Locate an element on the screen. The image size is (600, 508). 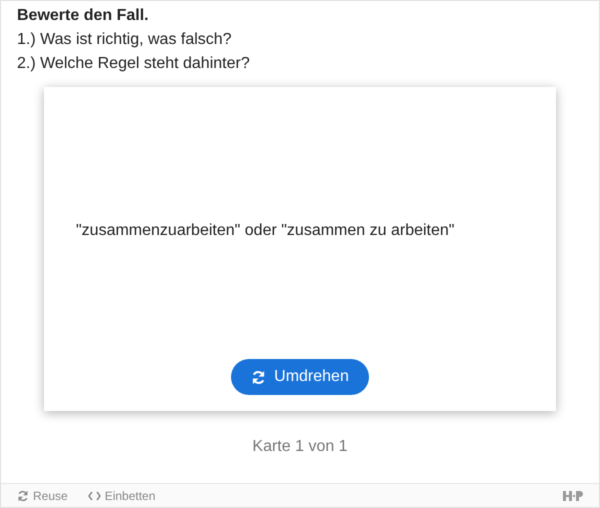
flip-button: Umdrehen is located at coordinates (300, 377).